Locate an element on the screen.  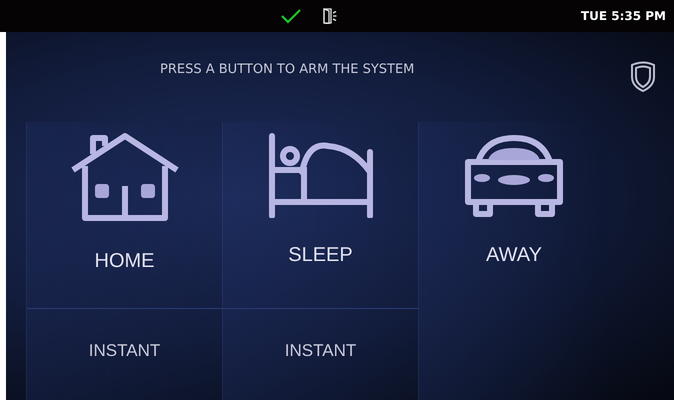
arm-mode-button: SLEEP is located at coordinates (320, 215).